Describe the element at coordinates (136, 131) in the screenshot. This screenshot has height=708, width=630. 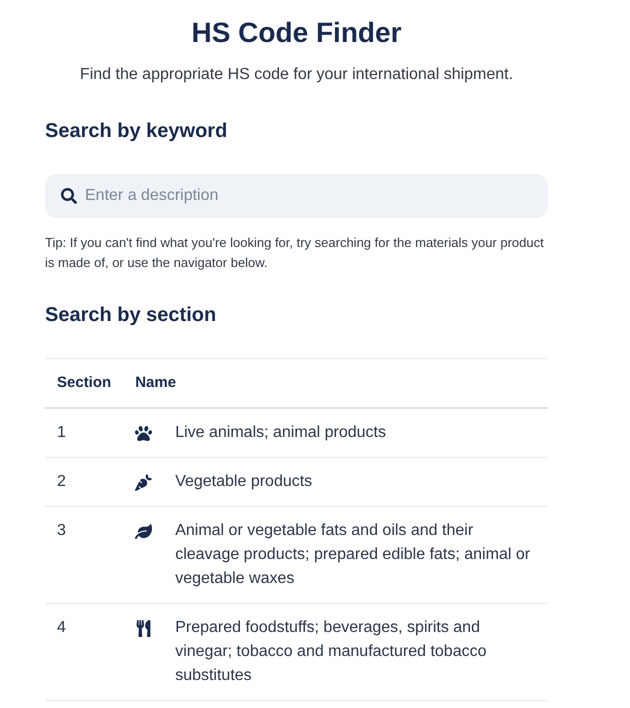
I see `section-heading: Search by keyword` at that location.